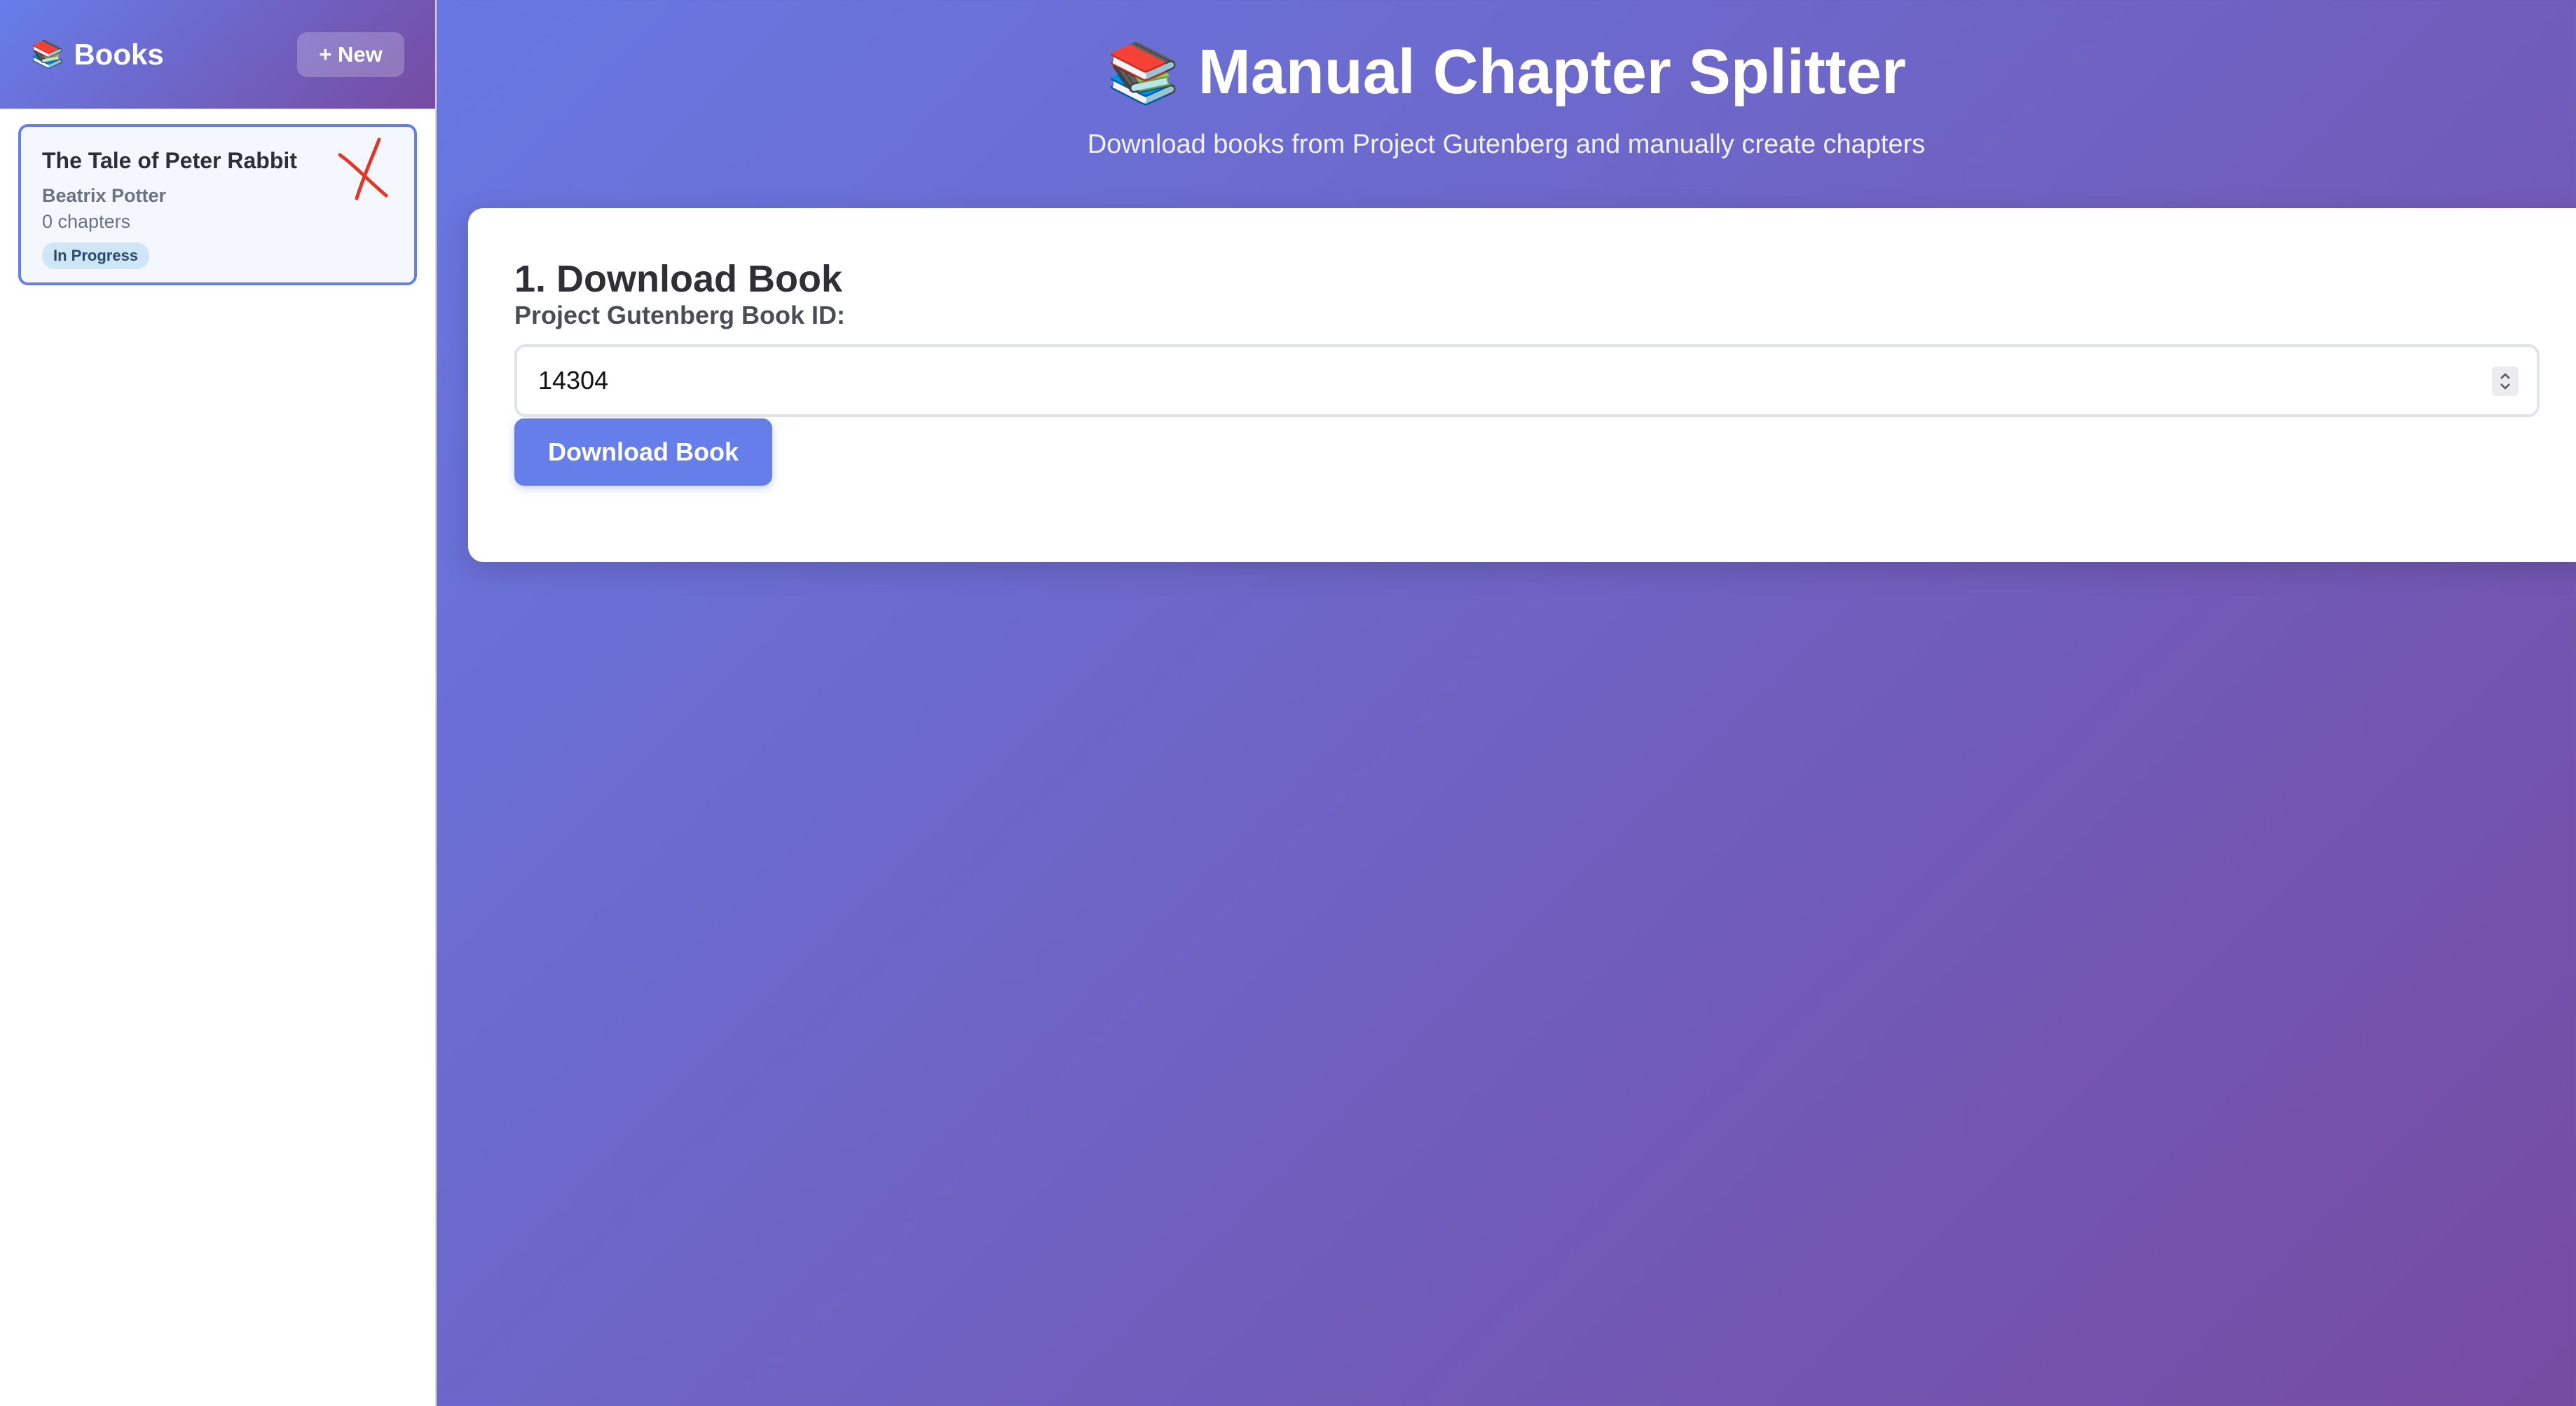  What do you see at coordinates (678, 279) in the screenshot?
I see `download-section-heading: 1. Download Book` at bounding box center [678, 279].